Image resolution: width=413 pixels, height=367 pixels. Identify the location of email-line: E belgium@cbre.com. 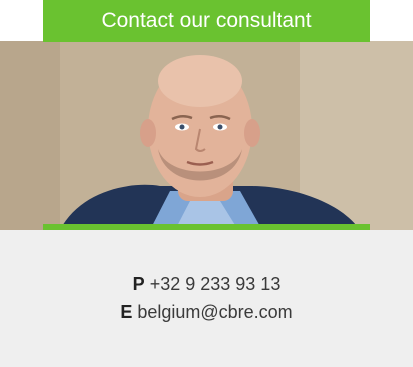
(206, 312).